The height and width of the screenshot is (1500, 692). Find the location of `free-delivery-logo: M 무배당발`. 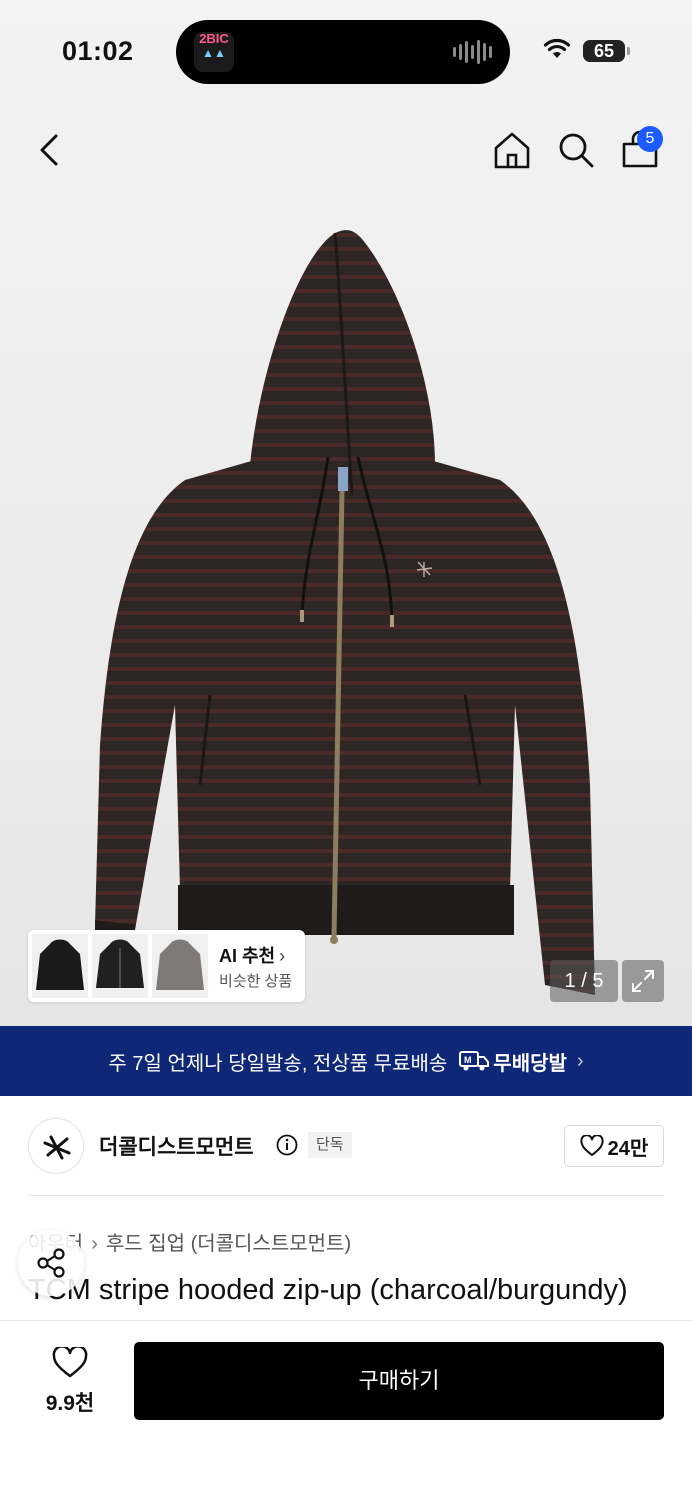

free-delivery-logo: M 무배당발 is located at coordinates (513, 1061).